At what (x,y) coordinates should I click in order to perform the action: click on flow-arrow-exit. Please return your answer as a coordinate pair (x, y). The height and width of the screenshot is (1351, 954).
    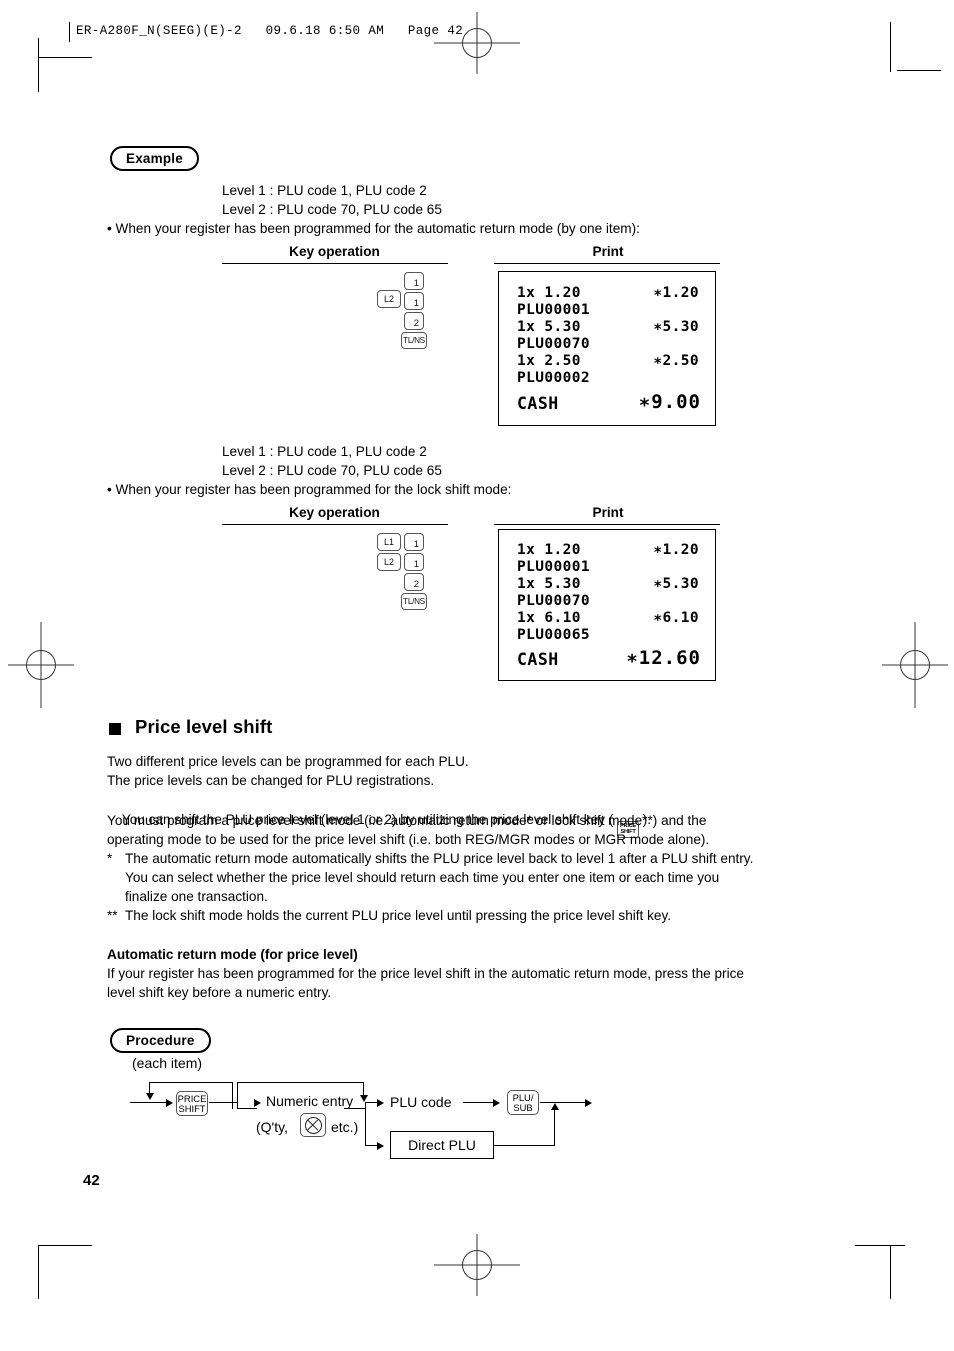
    Looking at the image, I should click on (588, 1102).